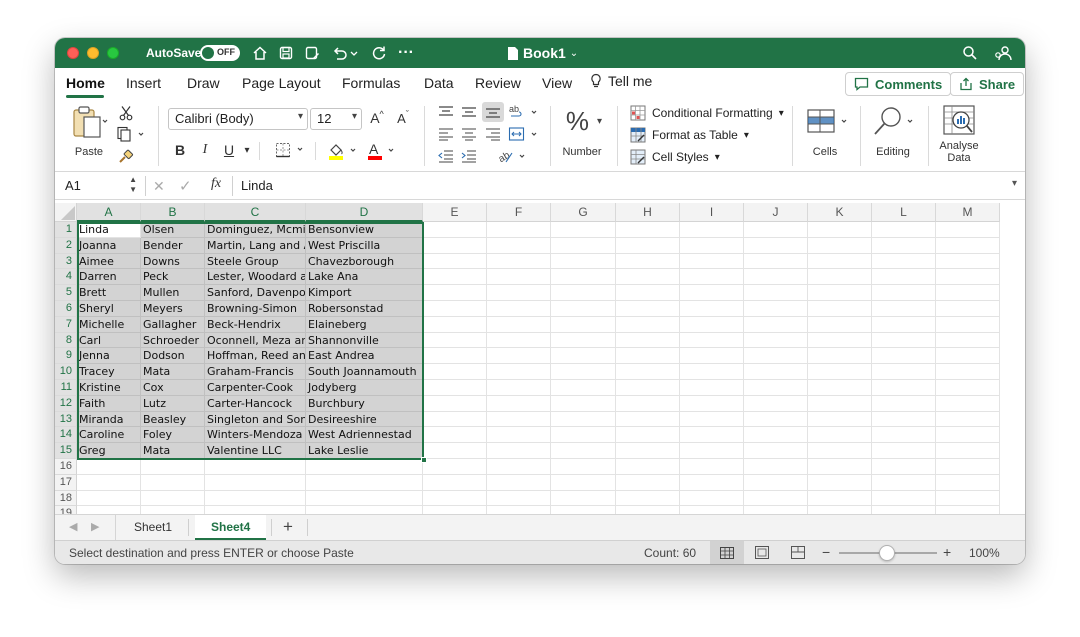 This screenshot has height=637, width=1080. Describe the element at coordinates (173, 212) in the screenshot. I see `column-header: B` at that location.